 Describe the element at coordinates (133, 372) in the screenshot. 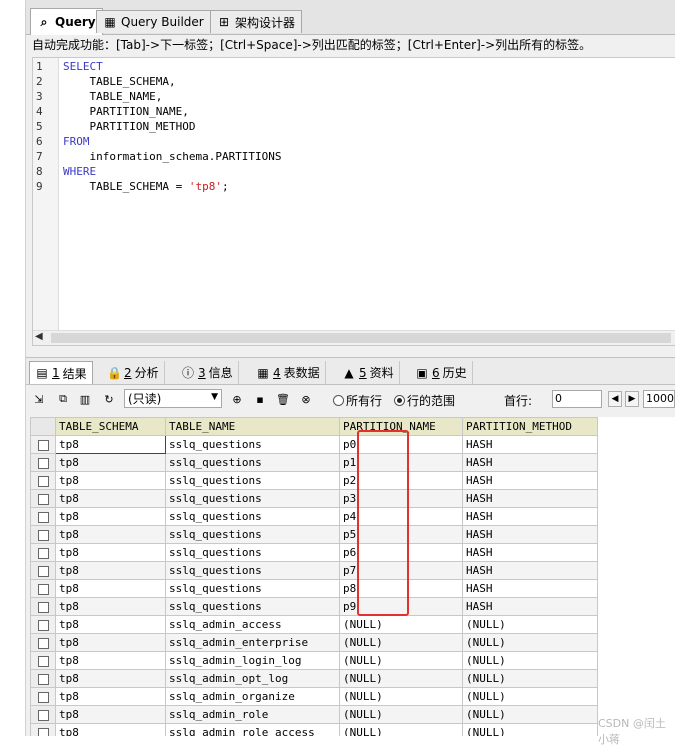

I see `tab-profiler: 🔒 2 分析` at that location.